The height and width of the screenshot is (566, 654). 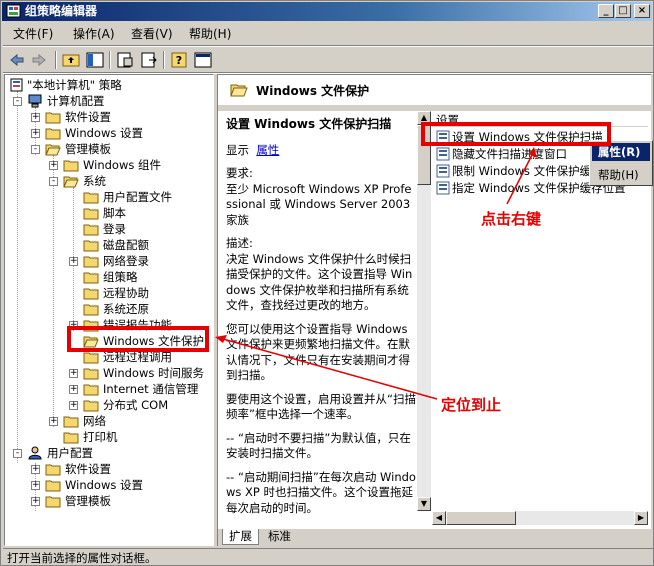 I want to click on tree-label: 组策略, so click(x=120, y=277).